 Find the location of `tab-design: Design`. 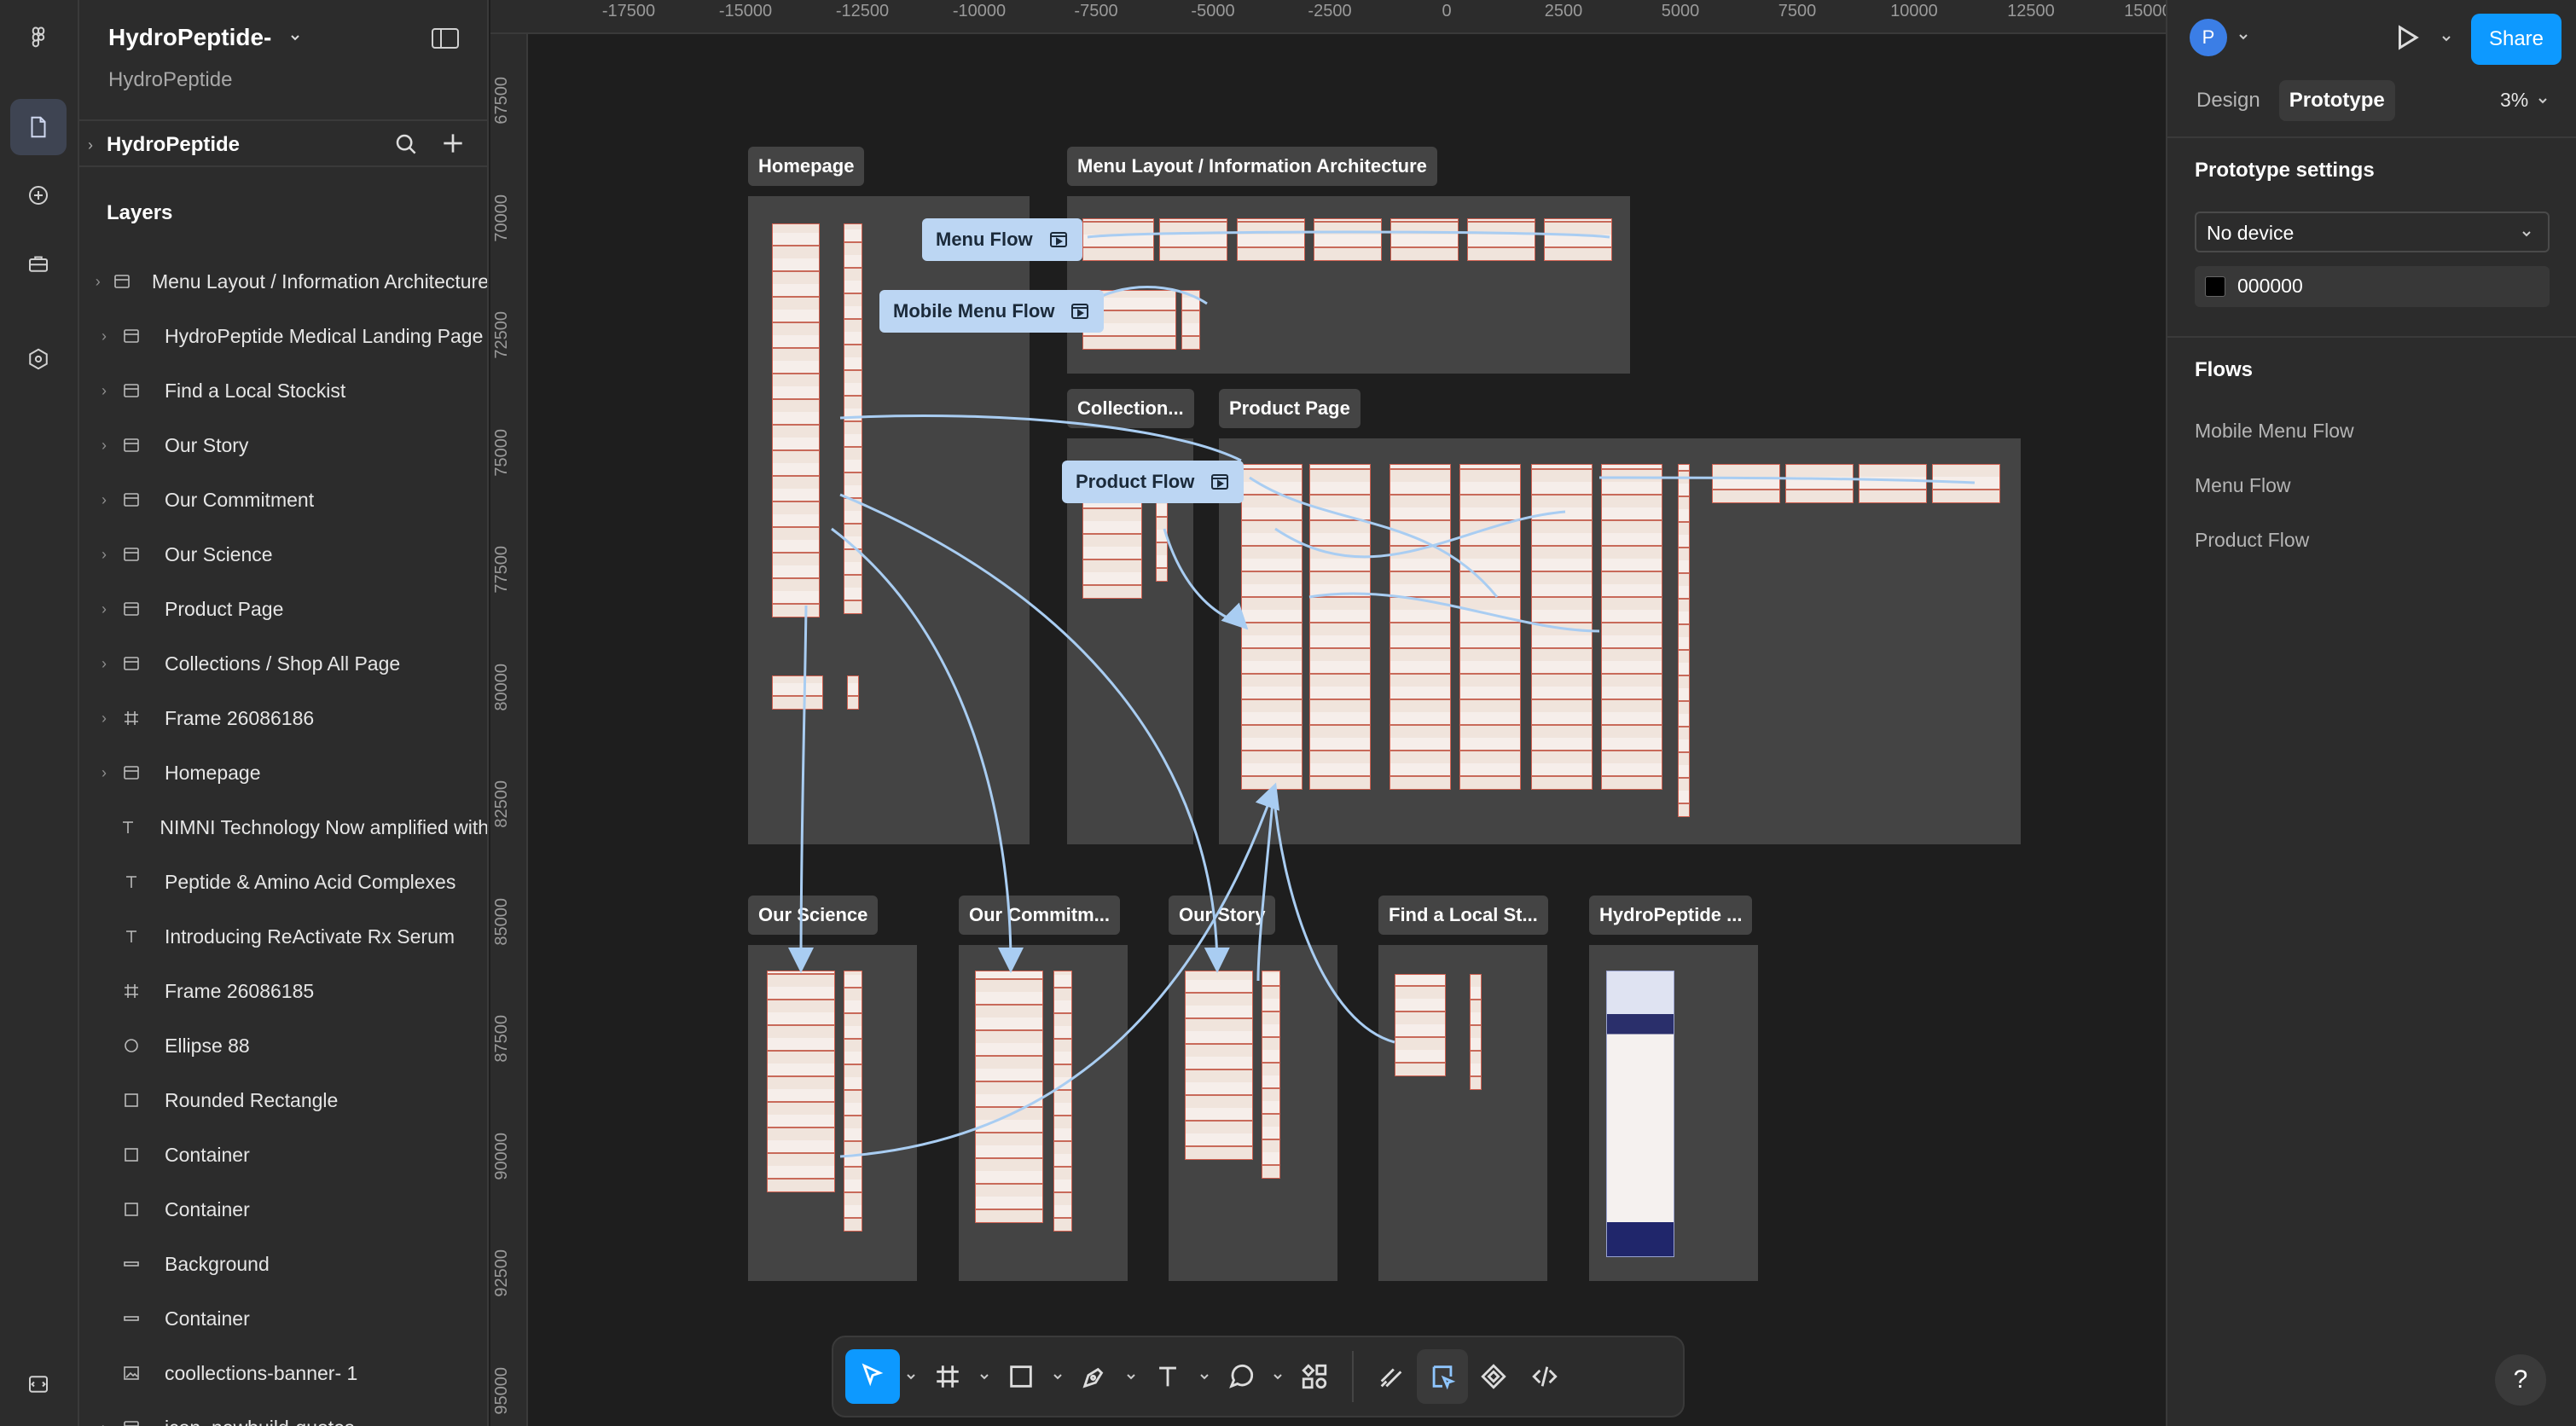

tab-design: Design is located at coordinates (2228, 101).